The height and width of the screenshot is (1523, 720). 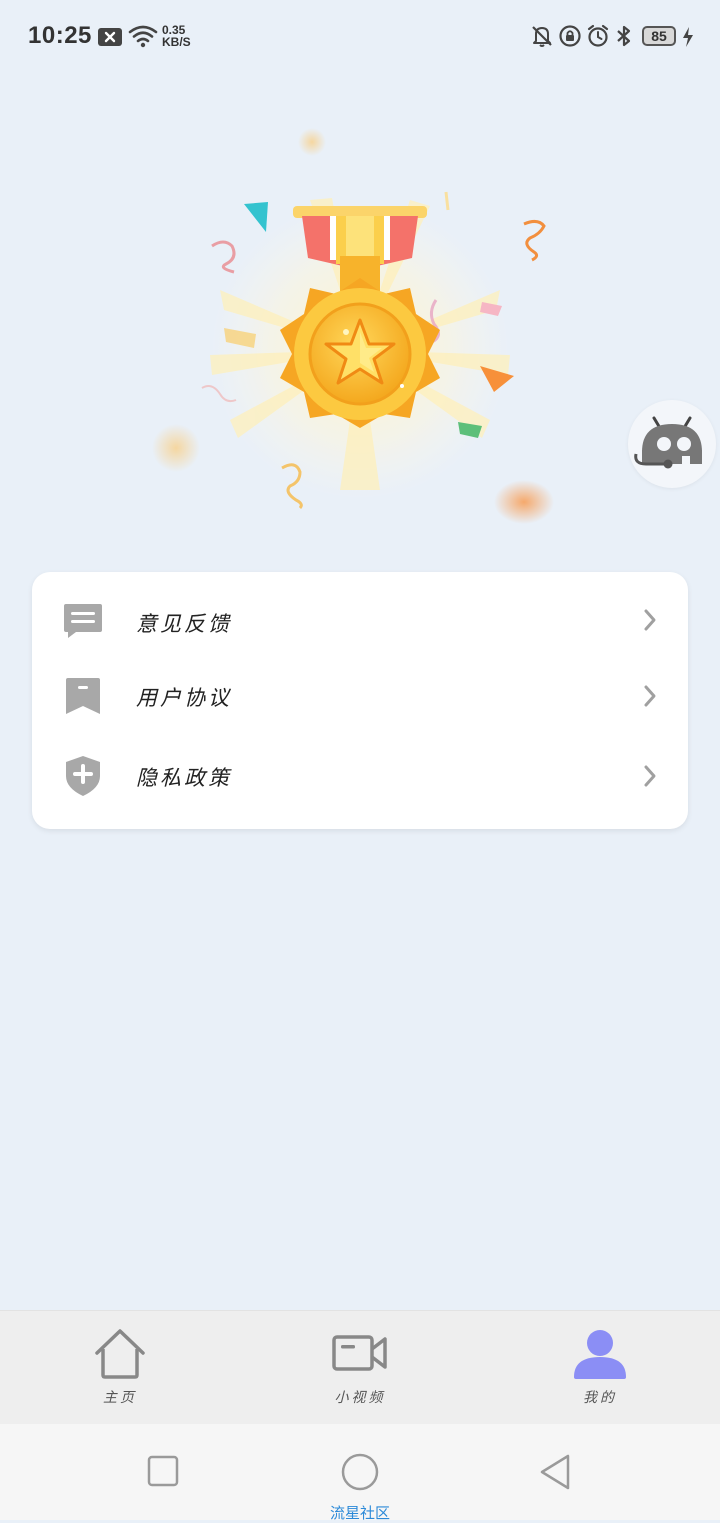 What do you see at coordinates (600, 1398) in the screenshot?
I see `tab-mine-label: 我的` at bounding box center [600, 1398].